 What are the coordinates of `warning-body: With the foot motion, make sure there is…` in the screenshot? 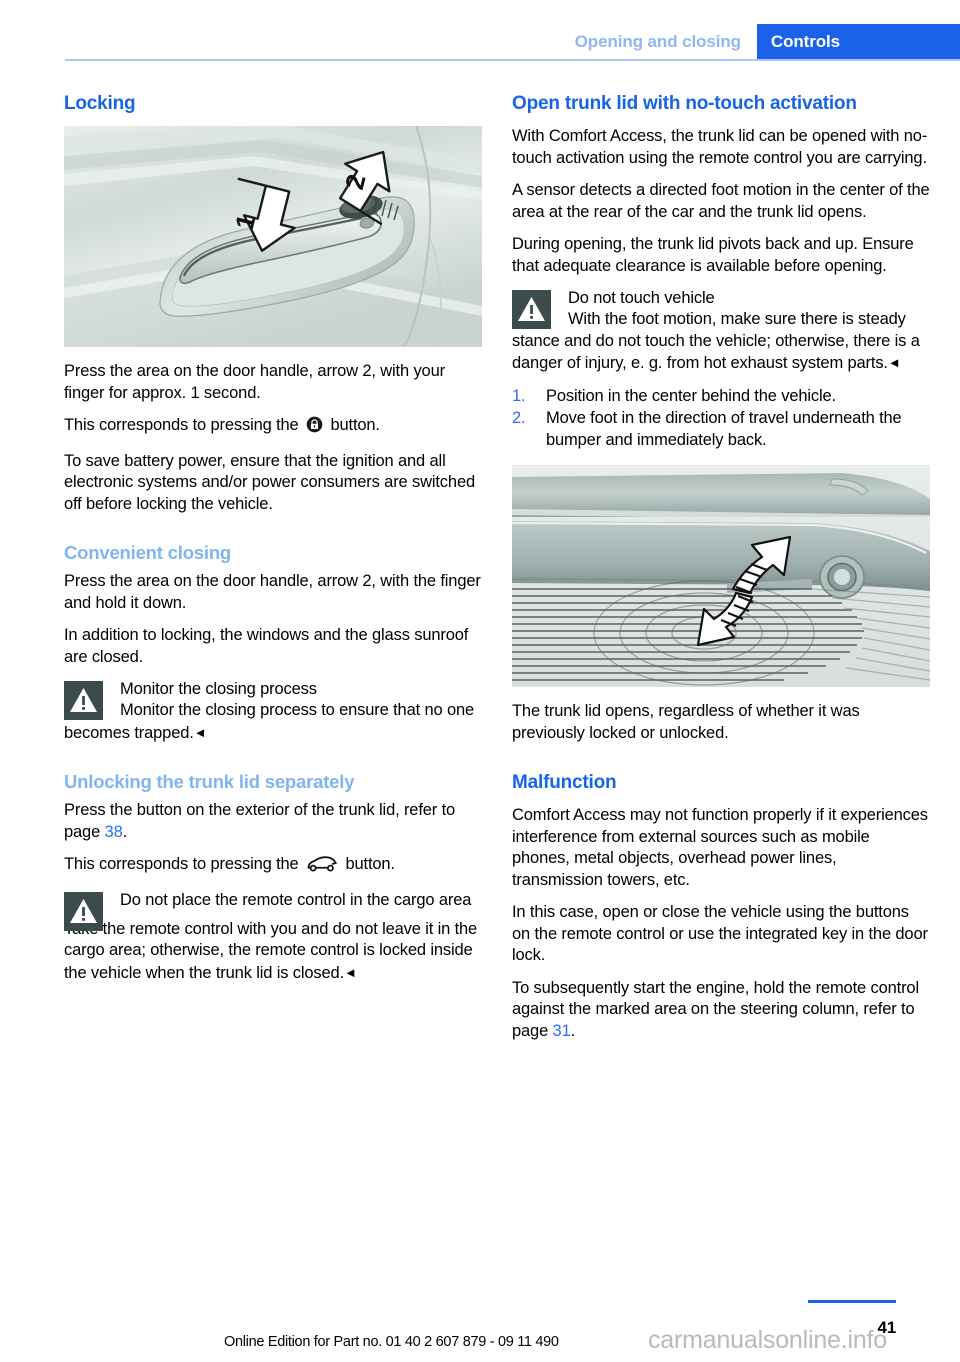 It's located at (721, 342).